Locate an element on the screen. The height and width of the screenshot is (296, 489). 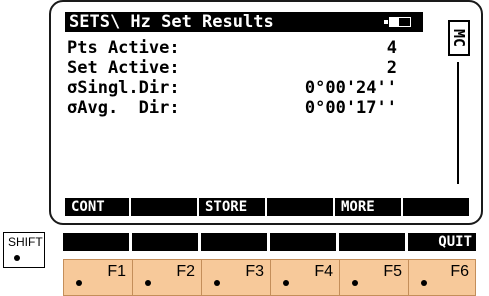
mc-indicator: MC is located at coordinates (459, 38).